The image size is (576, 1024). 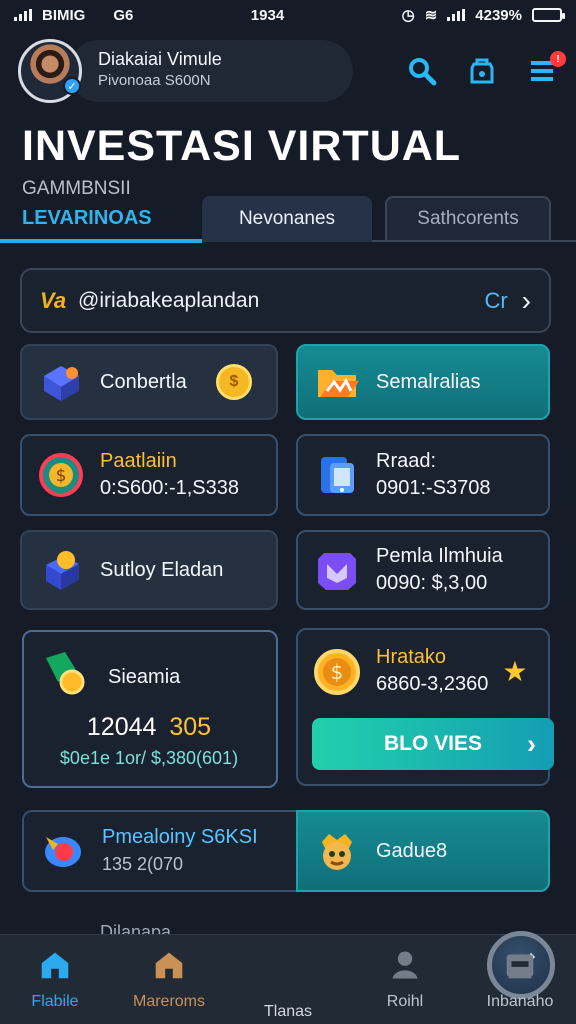 What do you see at coordinates (55, 965) in the screenshot?
I see `home-icon` at bounding box center [55, 965].